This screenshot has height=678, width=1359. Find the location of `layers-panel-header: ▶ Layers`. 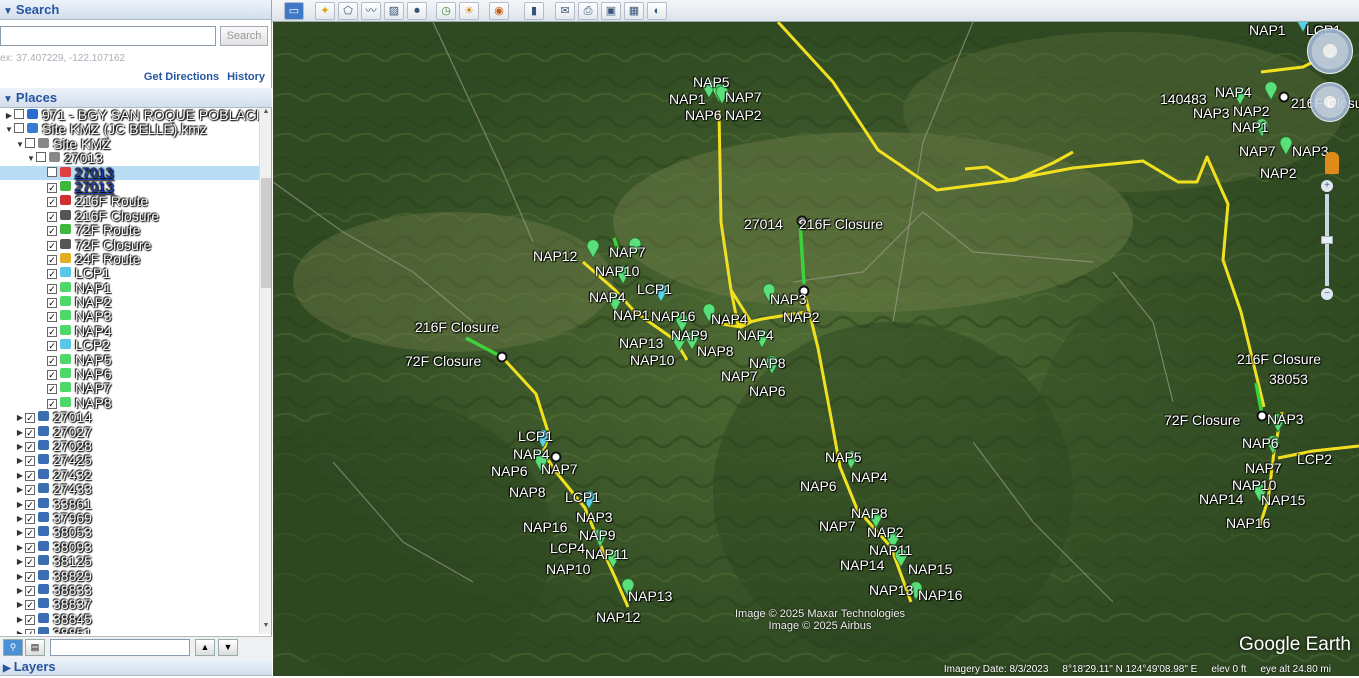

layers-panel-header: ▶ Layers is located at coordinates (136, 667).